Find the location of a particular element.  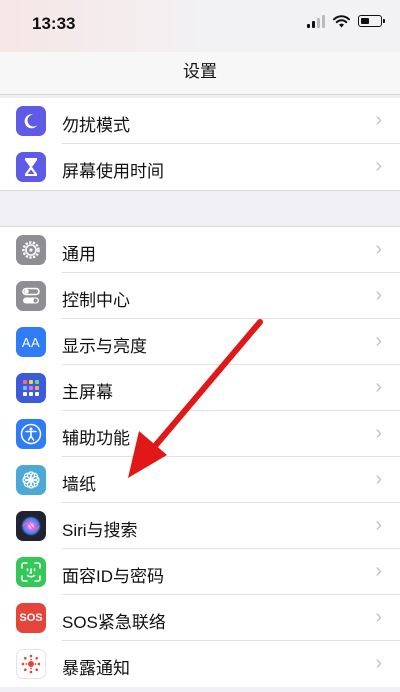

settings-row-wallpaper: 墙纸 › is located at coordinates (200, 480).